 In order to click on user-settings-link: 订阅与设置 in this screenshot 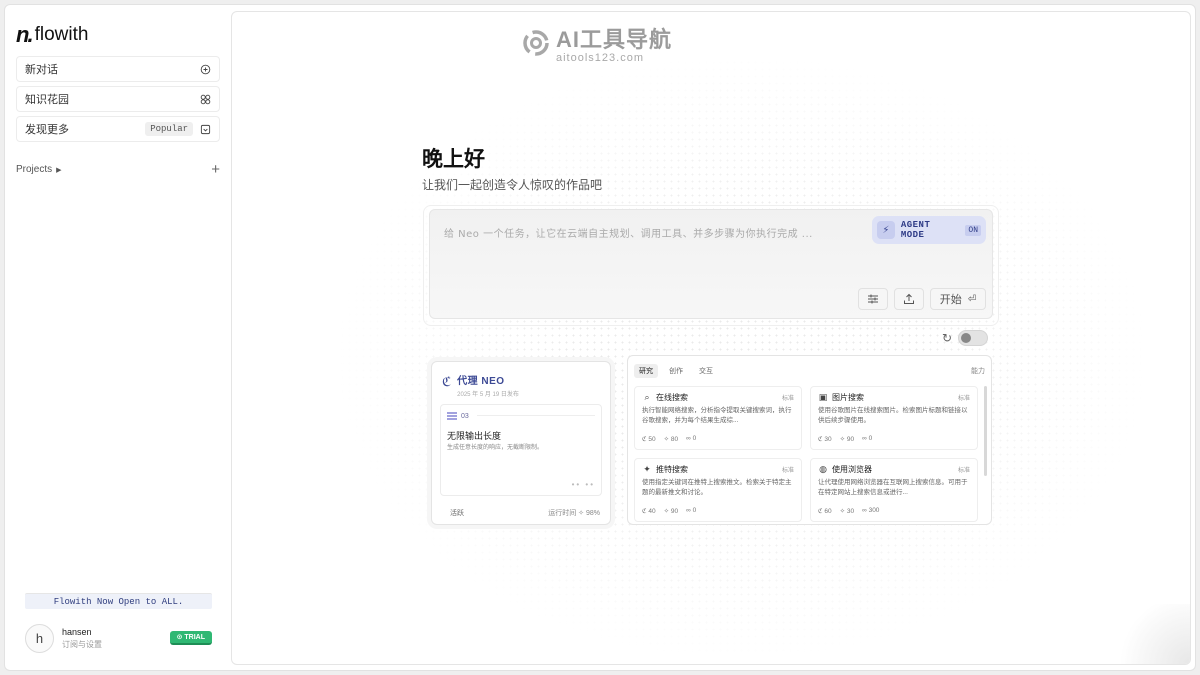, I will do `click(116, 644)`.